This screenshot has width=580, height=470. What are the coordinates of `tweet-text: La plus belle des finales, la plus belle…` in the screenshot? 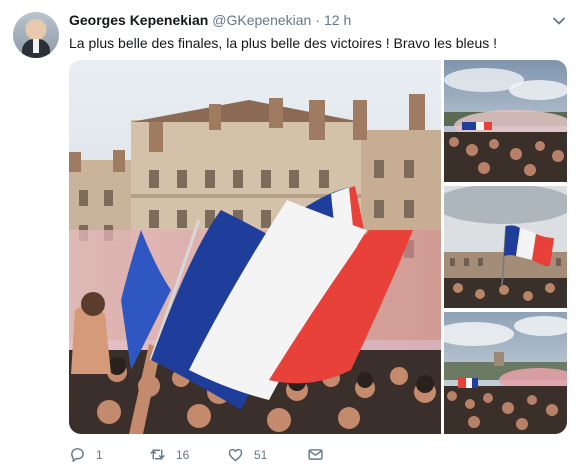 It's located at (283, 43).